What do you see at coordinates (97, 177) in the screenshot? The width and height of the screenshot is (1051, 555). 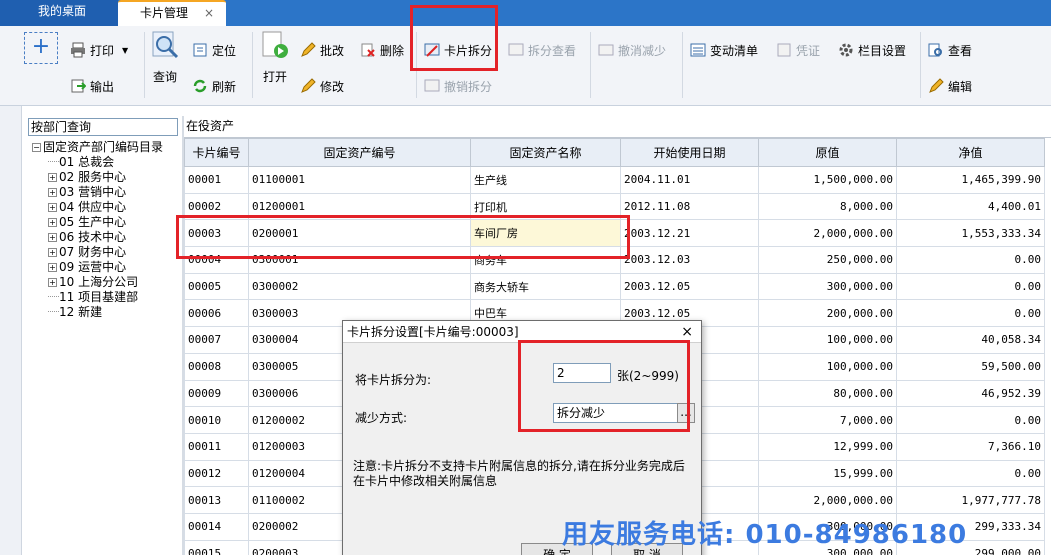 I see `tree-item: +02 服务中心` at bounding box center [97, 177].